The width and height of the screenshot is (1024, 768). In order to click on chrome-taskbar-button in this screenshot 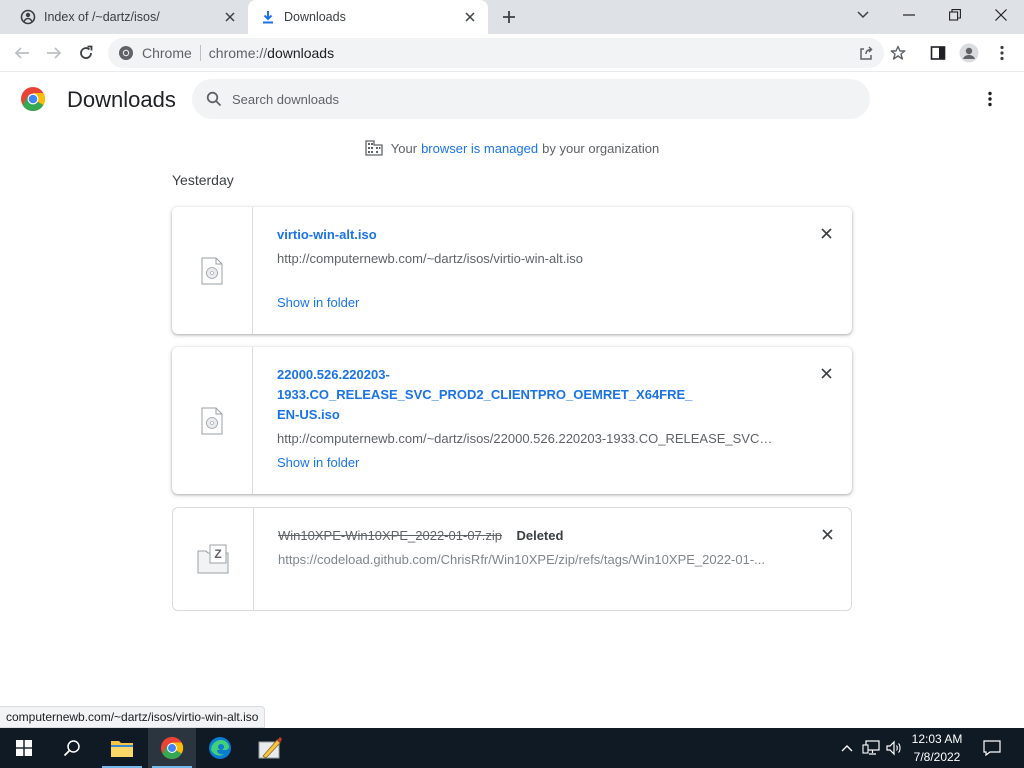, I will do `click(172, 748)`.